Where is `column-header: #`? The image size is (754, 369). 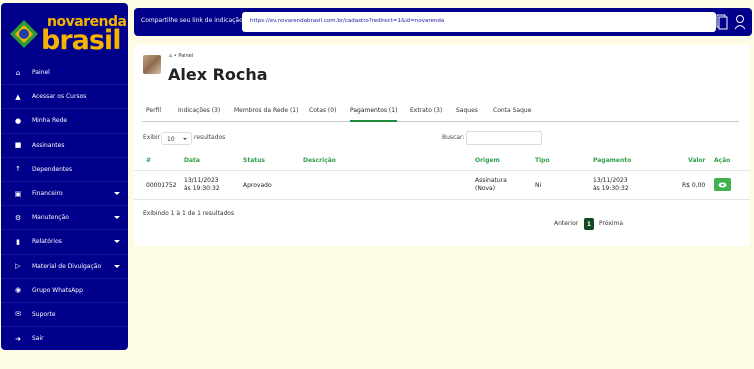 column-header: # is located at coordinates (148, 160).